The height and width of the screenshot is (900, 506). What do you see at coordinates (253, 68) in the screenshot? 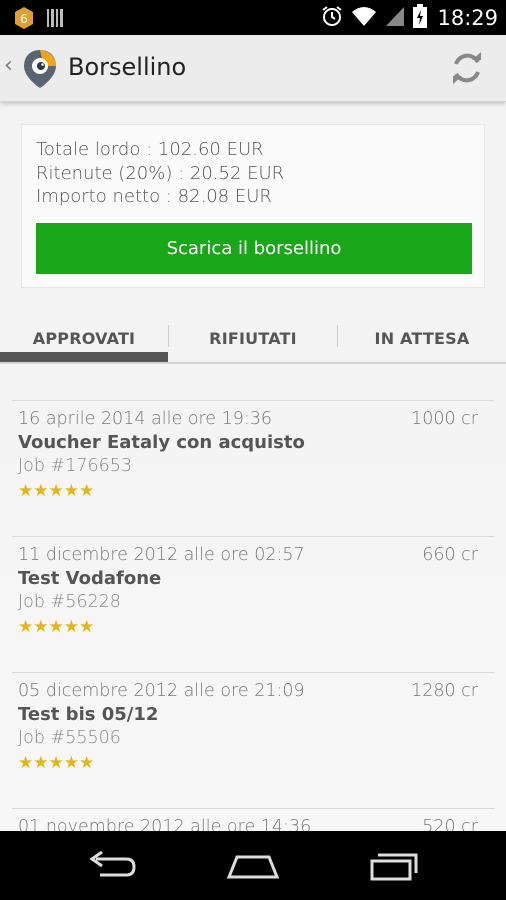
I see `action-bar: ‹ Borsellino` at bounding box center [253, 68].